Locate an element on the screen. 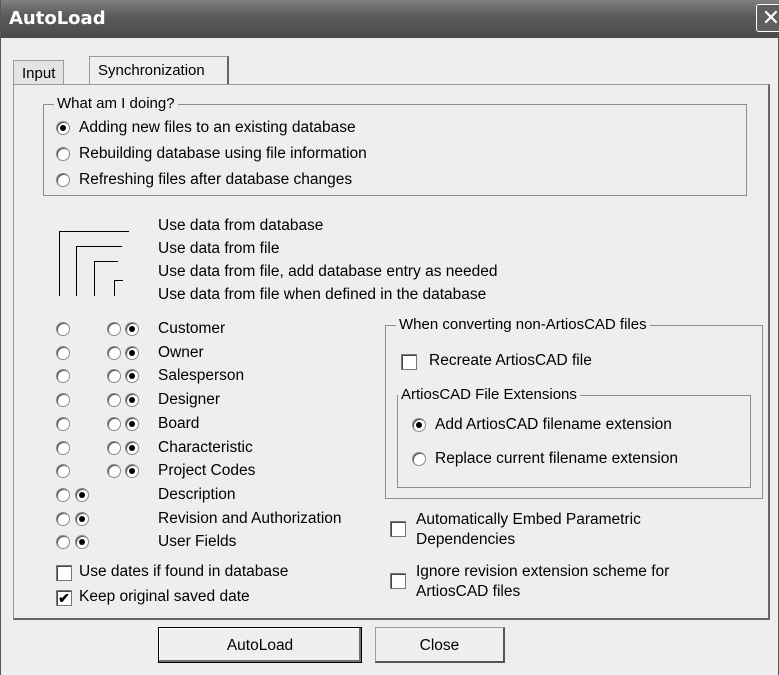 This screenshot has height=675, width=779. autoload-button: AutoLoad is located at coordinates (260, 645).